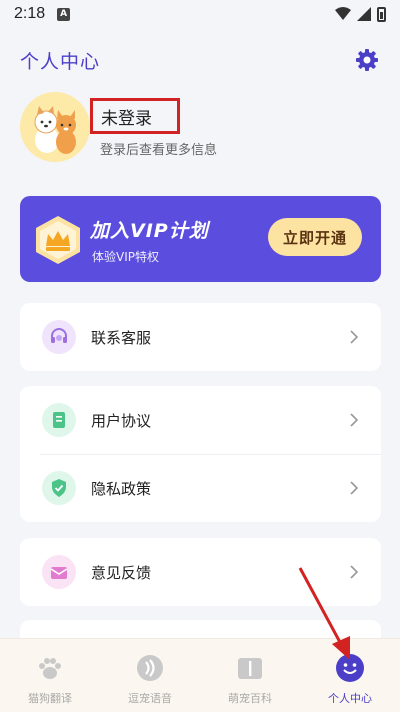  What do you see at coordinates (64, 14) in the screenshot?
I see `notification-icon: A` at bounding box center [64, 14].